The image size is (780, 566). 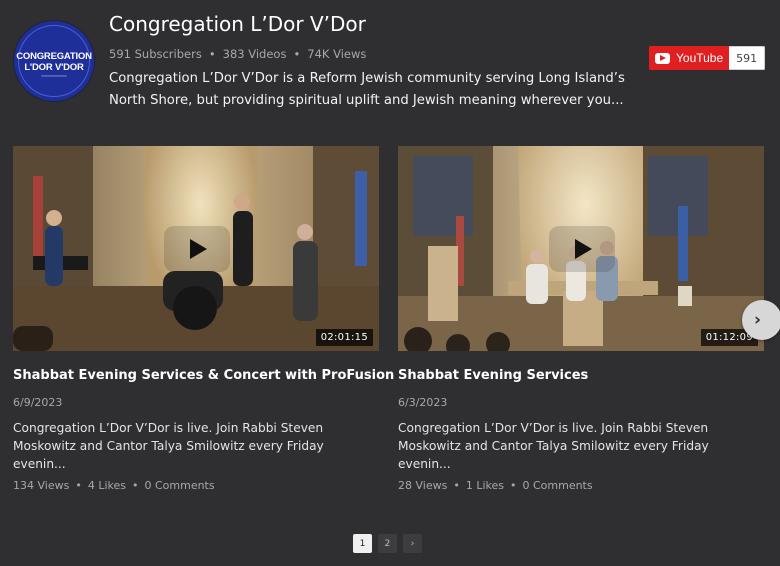 I want to click on channel-avatar: CONGREGATION L'DOR V'DOR ━━━━━━━━━━━━━━, so click(x=54, y=61).